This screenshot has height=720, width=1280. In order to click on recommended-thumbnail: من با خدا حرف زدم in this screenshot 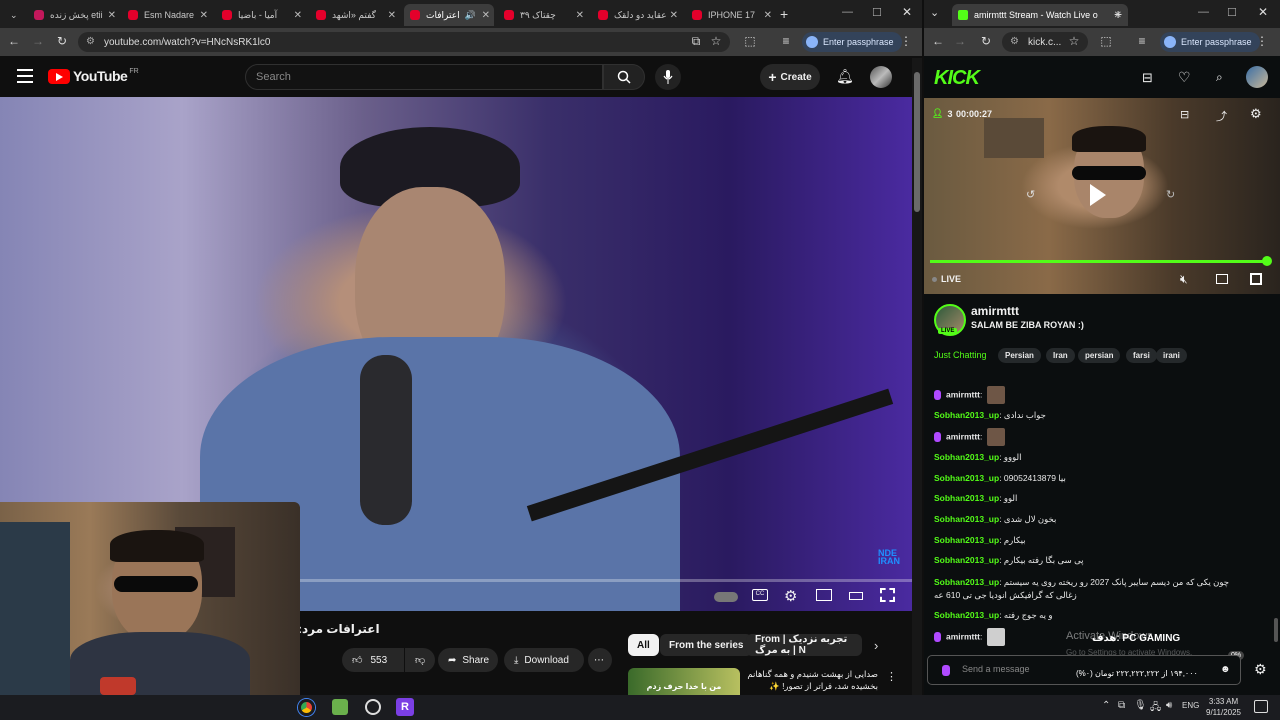, I will do `click(684, 681)`.